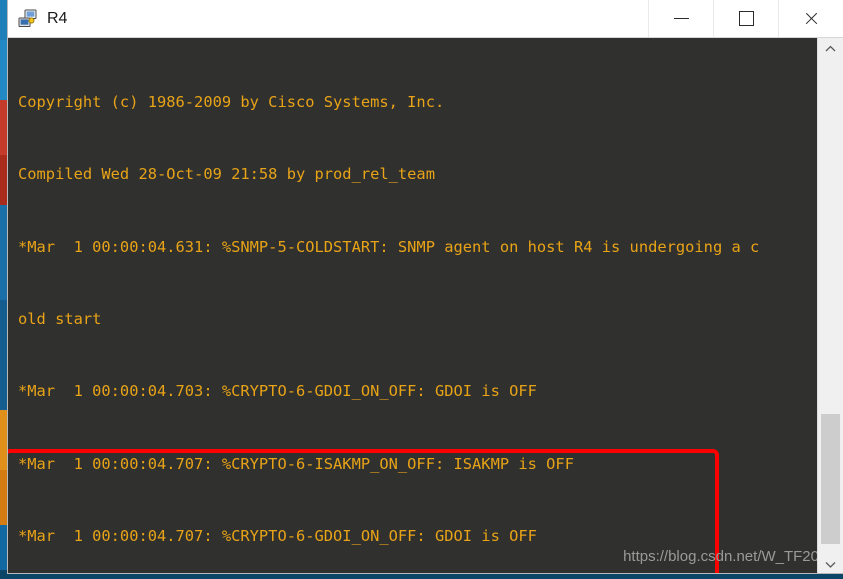  What do you see at coordinates (830, 305) in the screenshot?
I see `vertical-scrollbar` at bounding box center [830, 305].